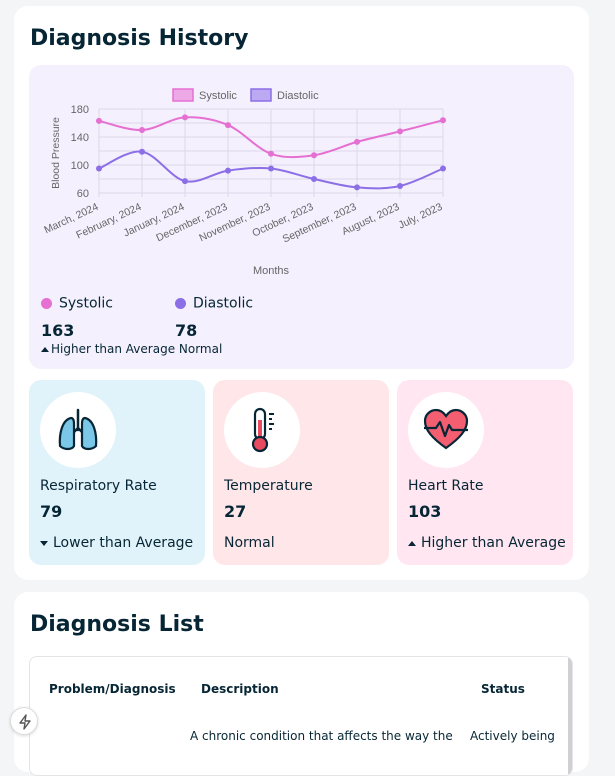 Image resolution: width=615 pixels, height=776 pixels. I want to click on vital-label: Heart Rate, so click(446, 486).